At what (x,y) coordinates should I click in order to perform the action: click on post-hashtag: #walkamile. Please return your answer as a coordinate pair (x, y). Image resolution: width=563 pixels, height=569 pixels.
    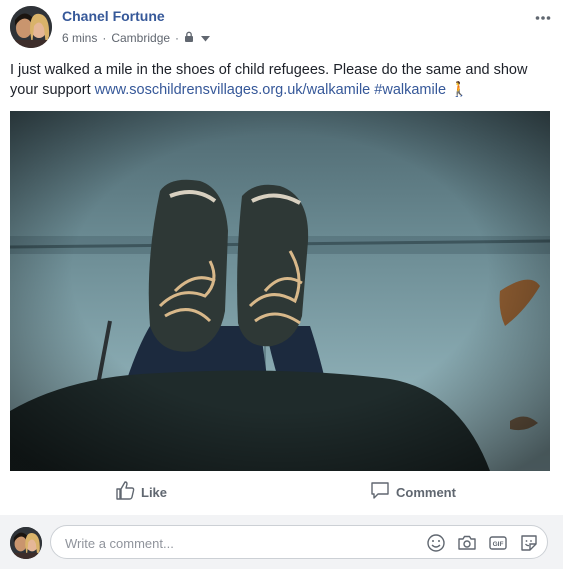
    Looking at the image, I should click on (410, 90).